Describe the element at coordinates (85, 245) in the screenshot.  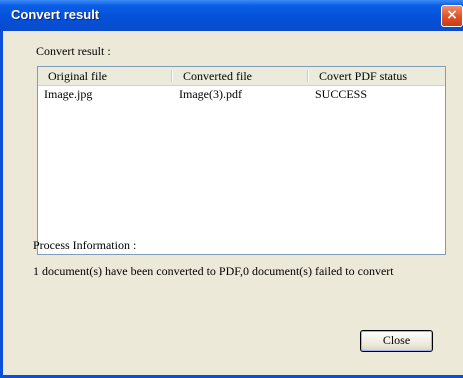
I see `process-information-label: Process Information :` at that location.